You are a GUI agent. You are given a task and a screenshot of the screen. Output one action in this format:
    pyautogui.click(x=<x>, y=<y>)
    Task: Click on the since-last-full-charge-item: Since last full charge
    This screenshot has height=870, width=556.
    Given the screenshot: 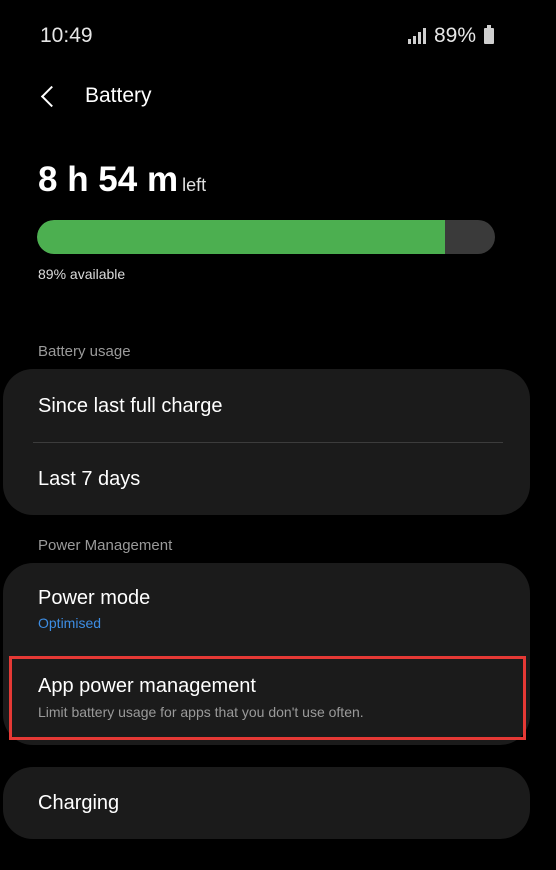 What is the action you would take?
    pyautogui.click(x=266, y=405)
    